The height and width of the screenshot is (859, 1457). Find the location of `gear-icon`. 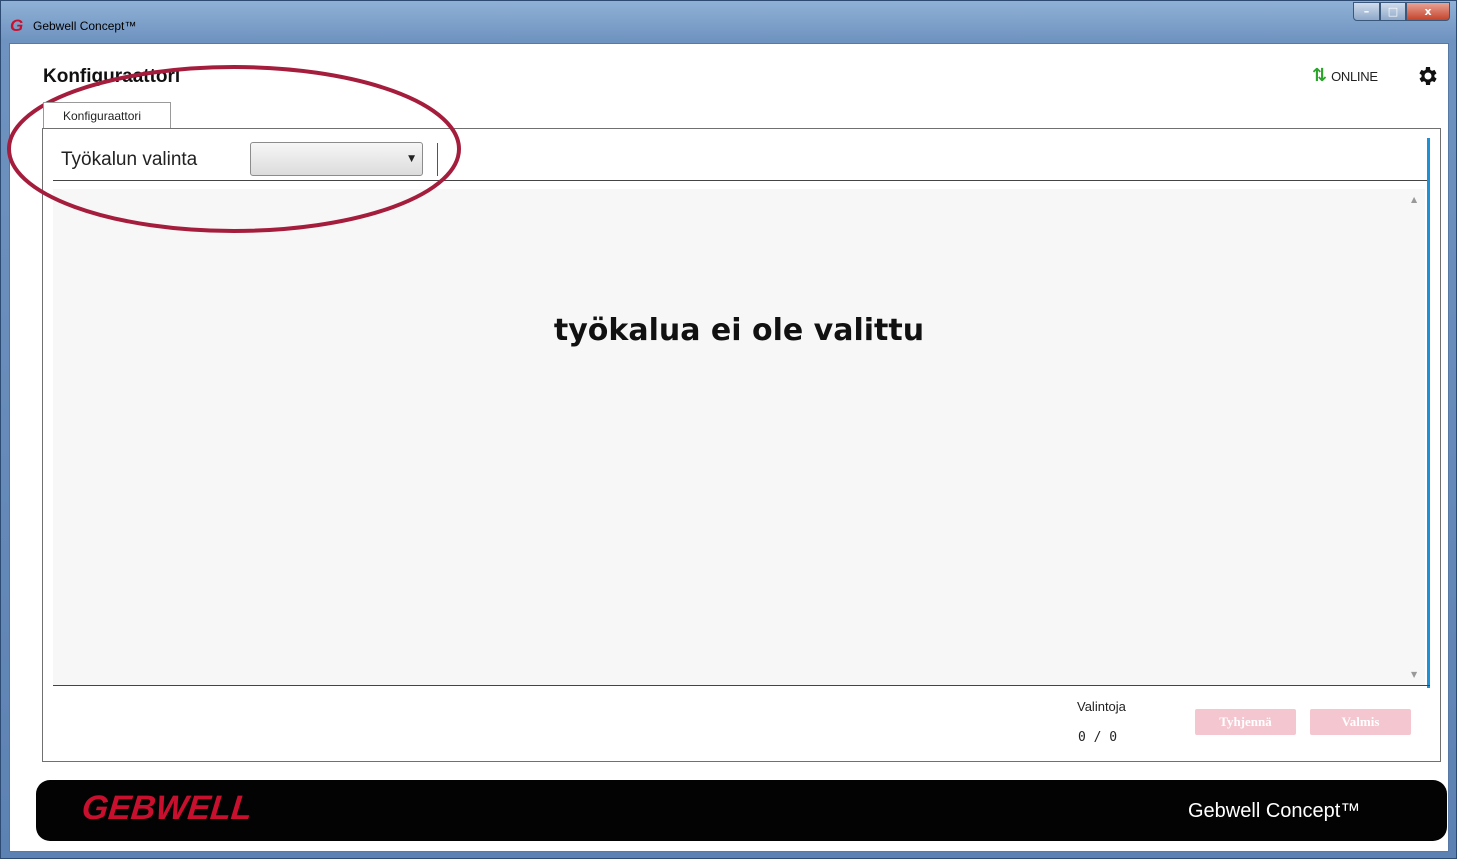

gear-icon is located at coordinates (1428, 76).